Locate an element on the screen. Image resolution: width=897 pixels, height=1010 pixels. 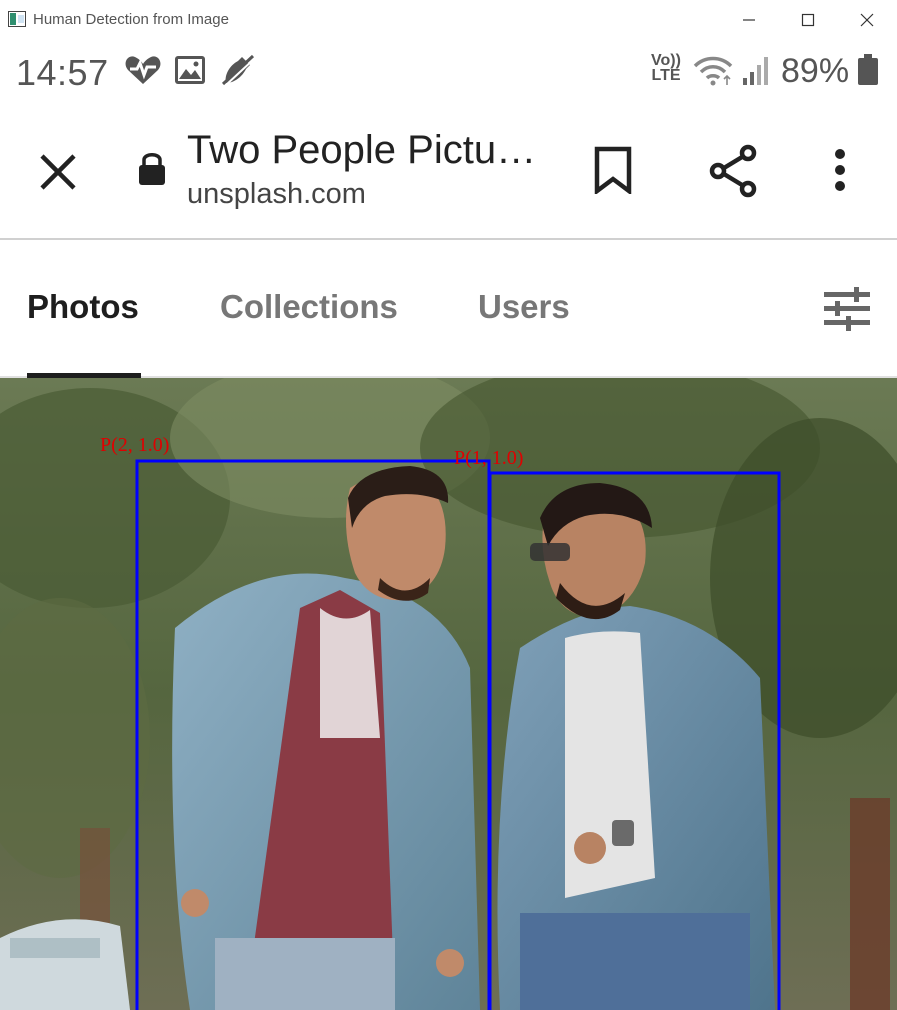
bookmark-icon is located at coordinates (613, 170).